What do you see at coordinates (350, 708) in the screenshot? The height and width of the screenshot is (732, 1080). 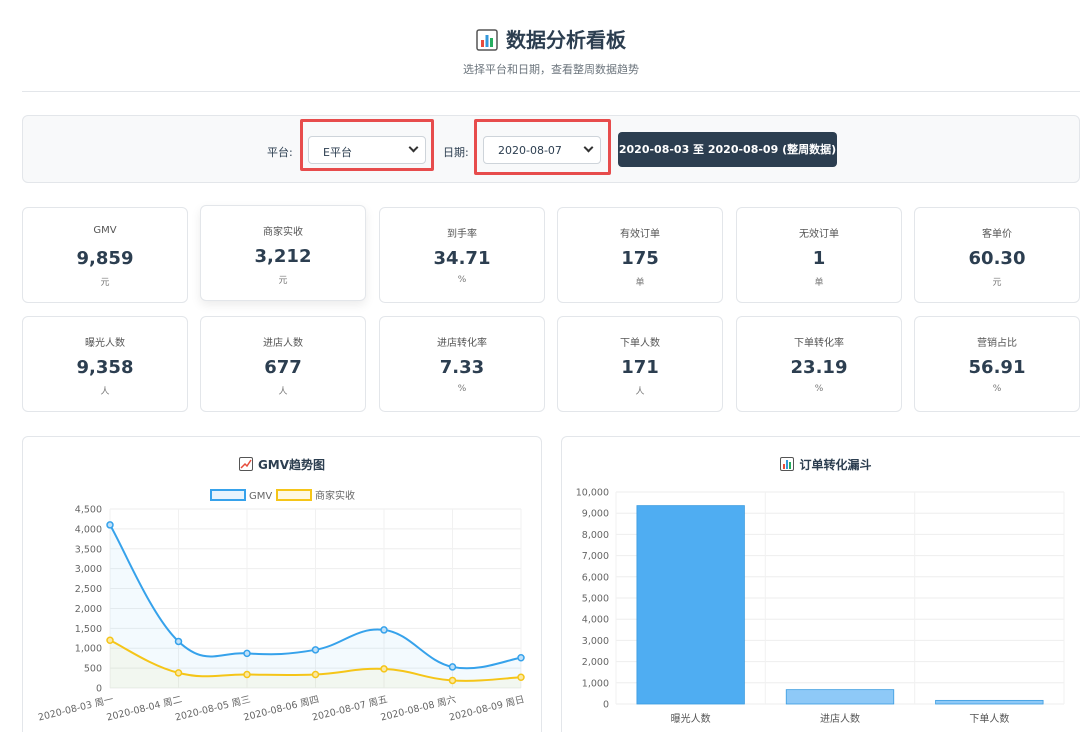 I see `x-tick-label: 2020-08-07 周五` at bounding box center [350, 708].